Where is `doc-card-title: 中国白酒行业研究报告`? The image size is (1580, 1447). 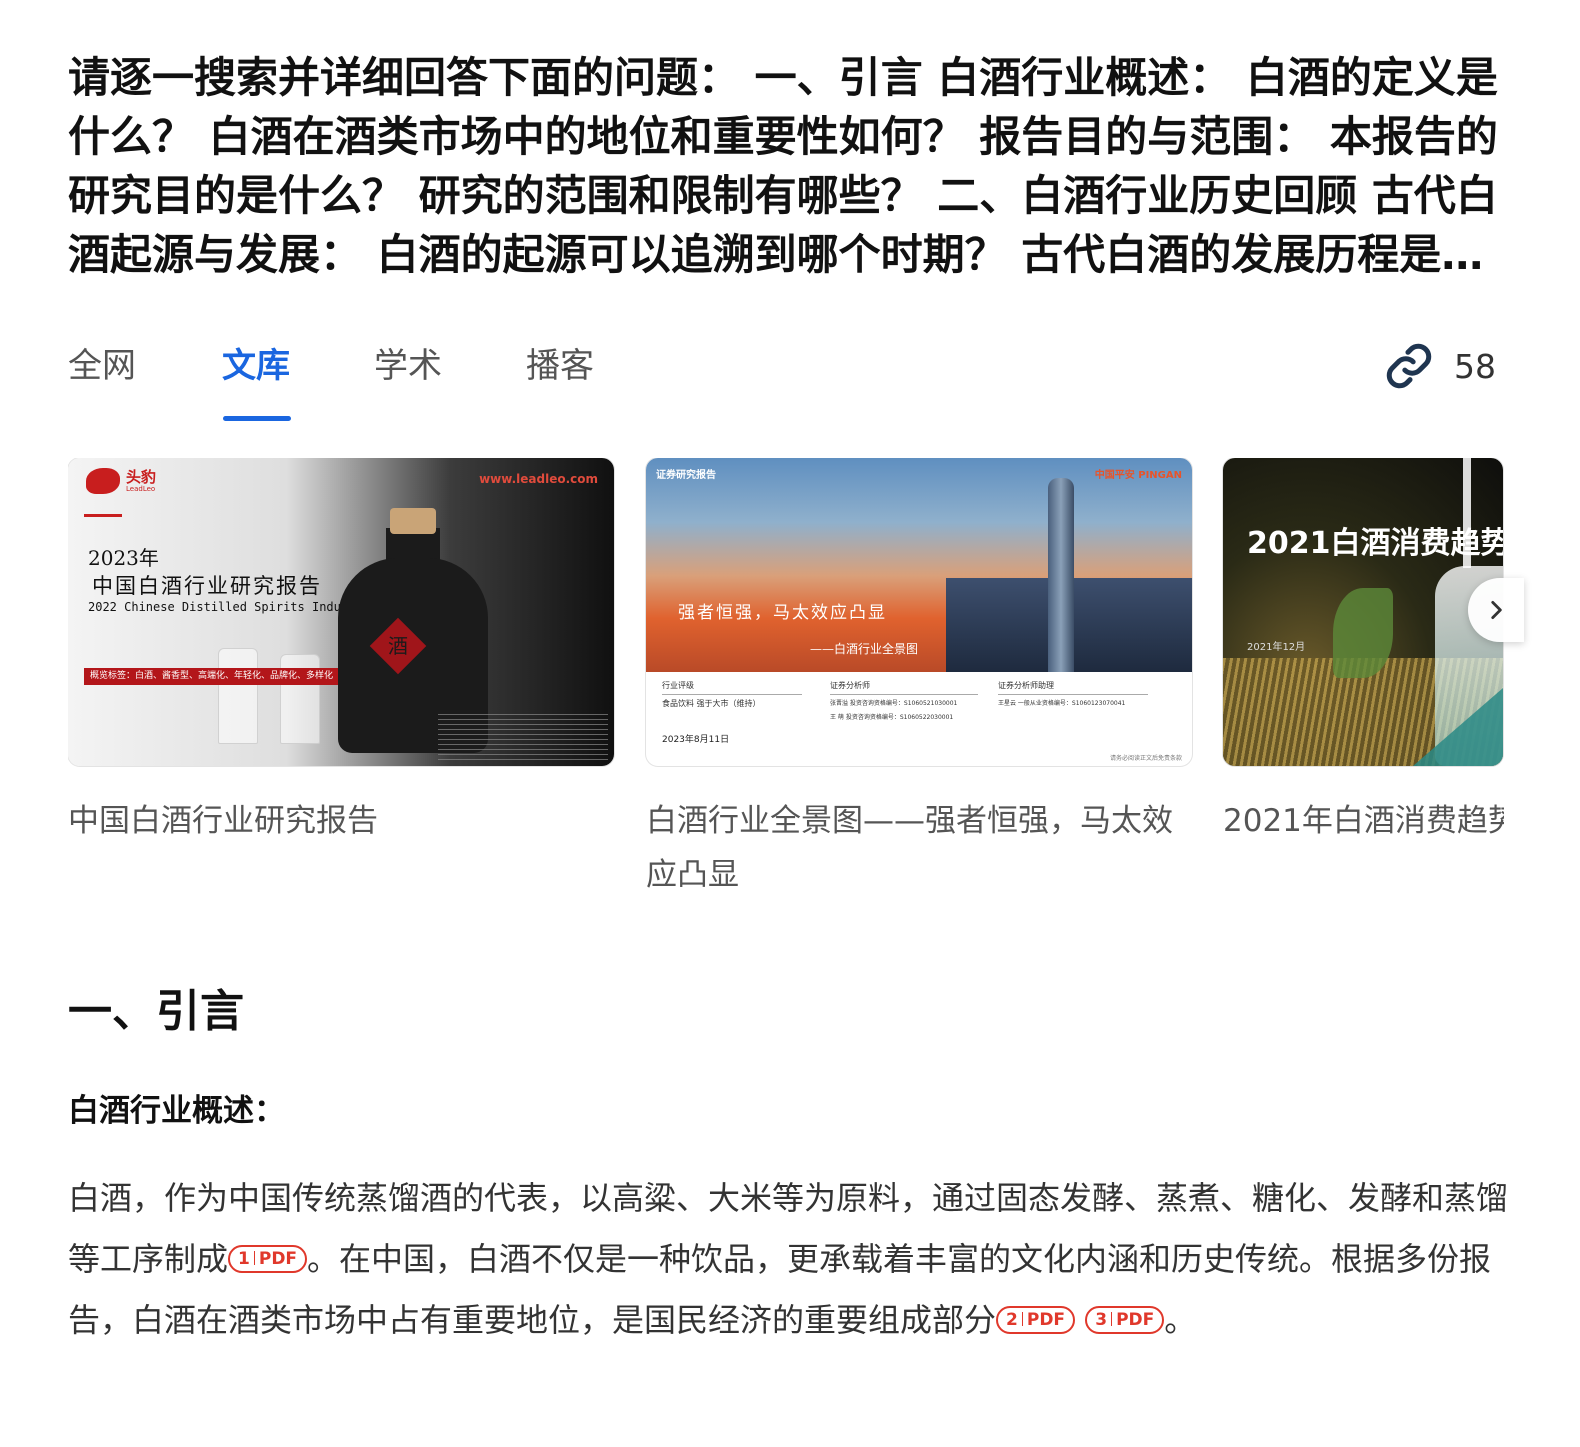
doc-card-title: 中国白酒行业研究报告 is located at coordinates (341, 821).